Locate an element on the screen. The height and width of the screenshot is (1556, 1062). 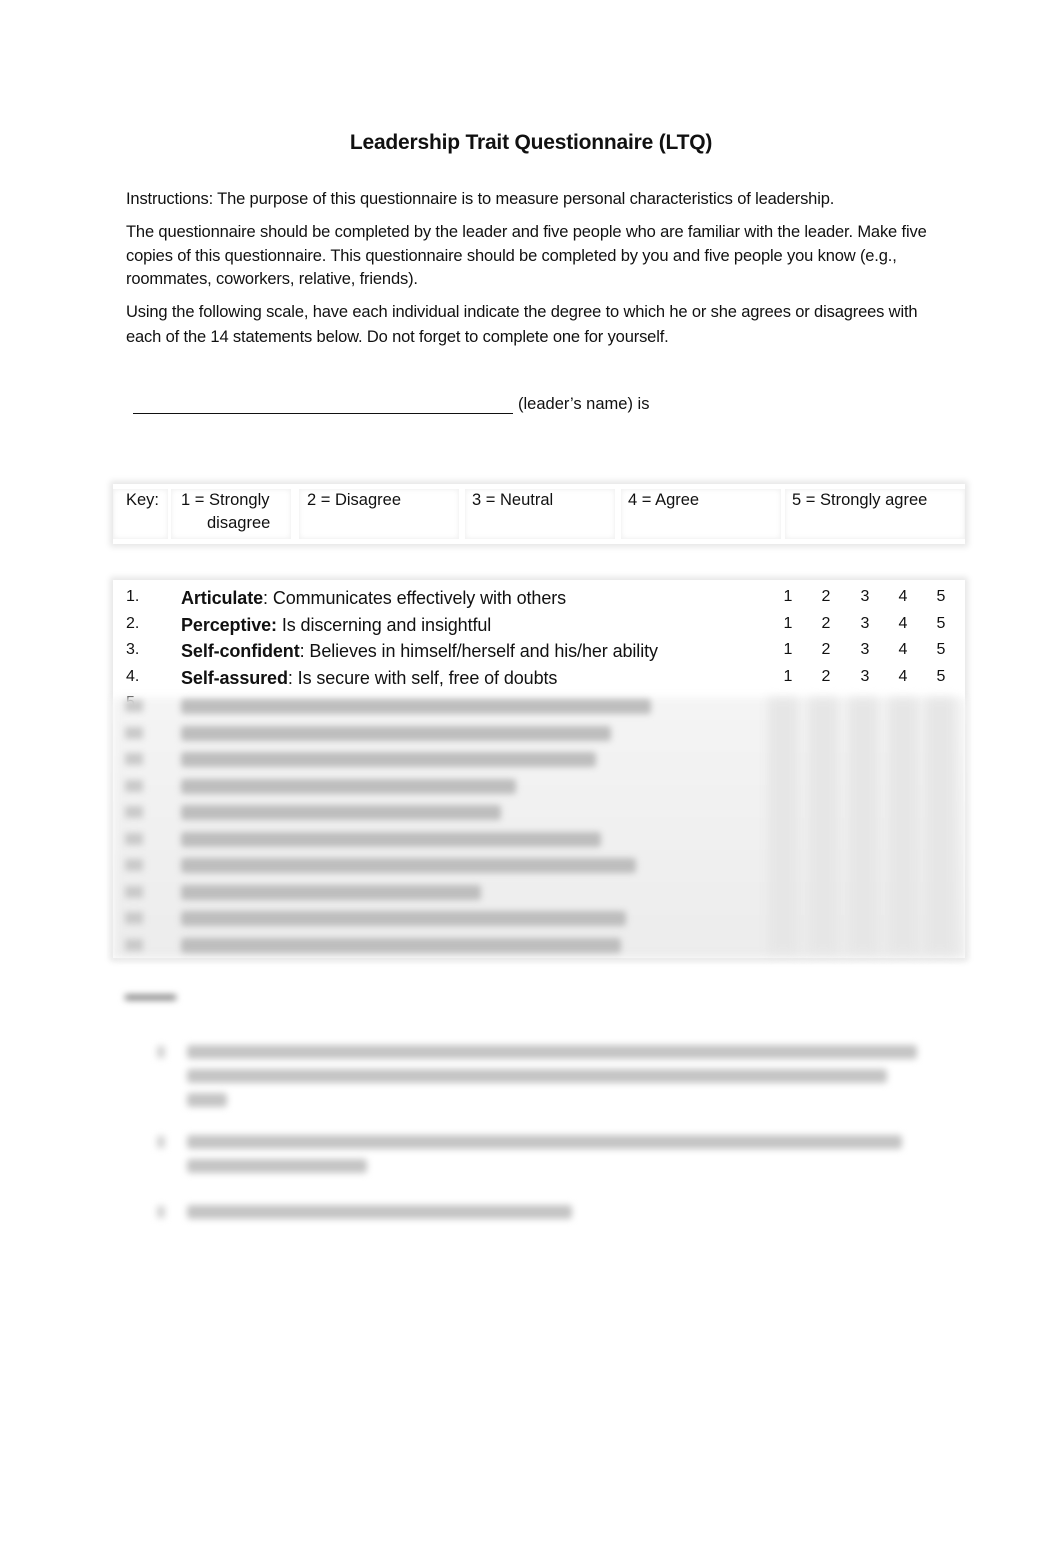
key-scale-1: 1 = Strongly disagree is located at coordinates (231, 514).